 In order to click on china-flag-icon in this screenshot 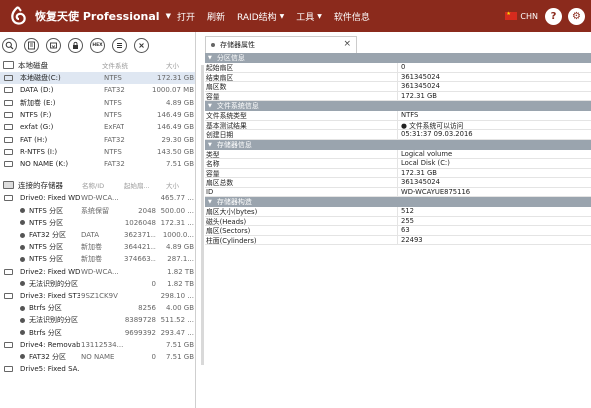, I will do `click(511, 15)`.